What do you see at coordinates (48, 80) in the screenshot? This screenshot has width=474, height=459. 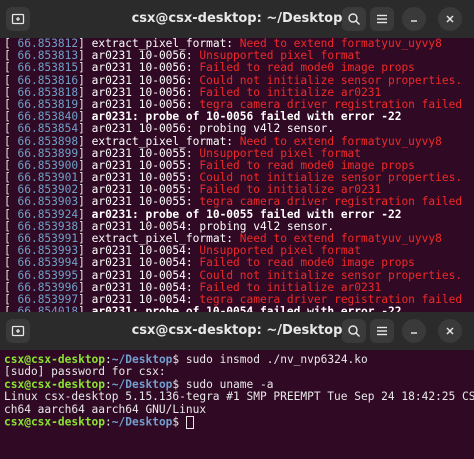 I see `log-timestamp: 66.853816` at bounding box center [48, 80].